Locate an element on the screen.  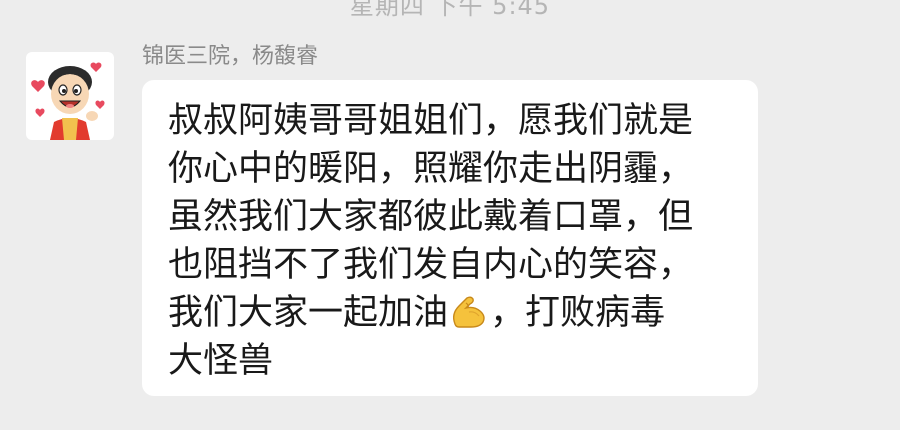
cartoon-boy-avatar-icon is located at coordinates (68, 101).